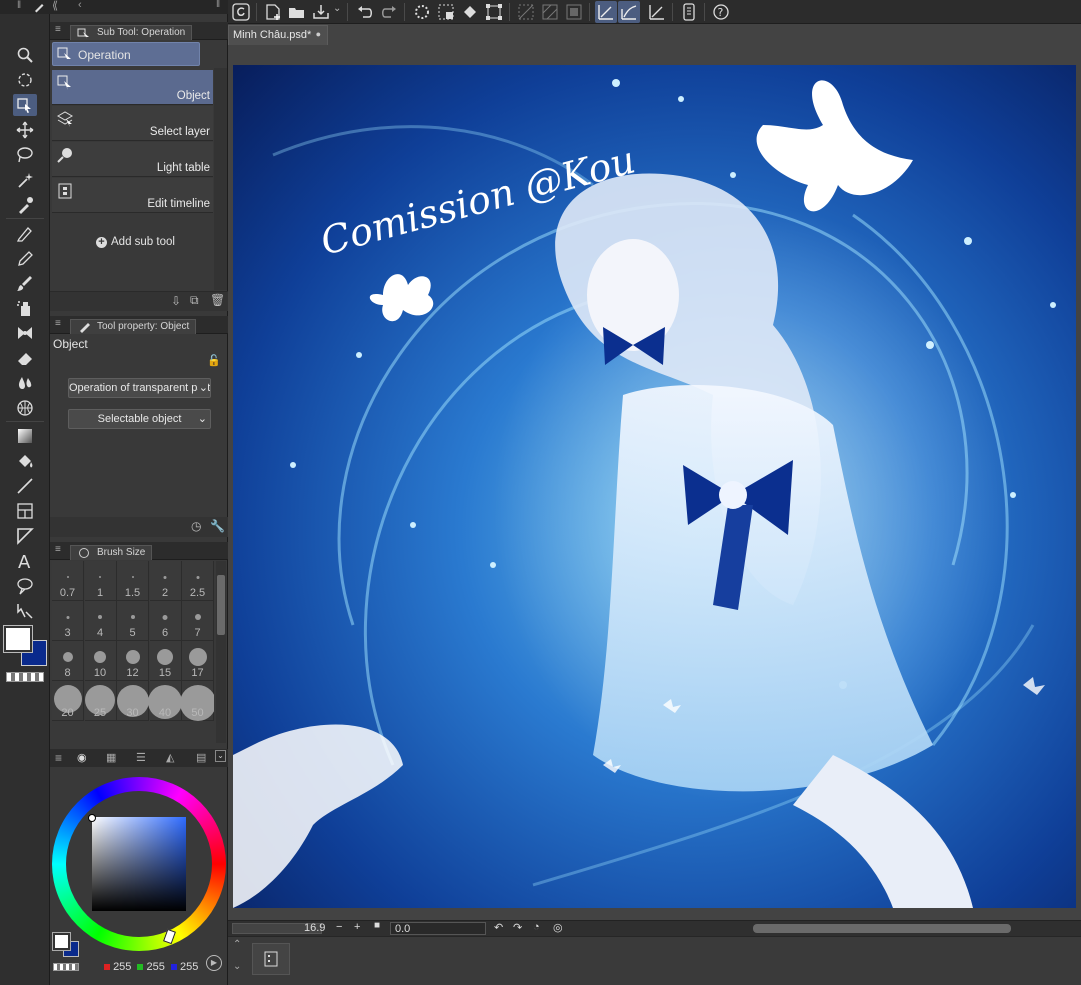 This screenshot has width=1081, height=985. What do you see at coordinates (25, 333) in the screenshot?
I see `decoration-icon` at bounding box center [25, 333].